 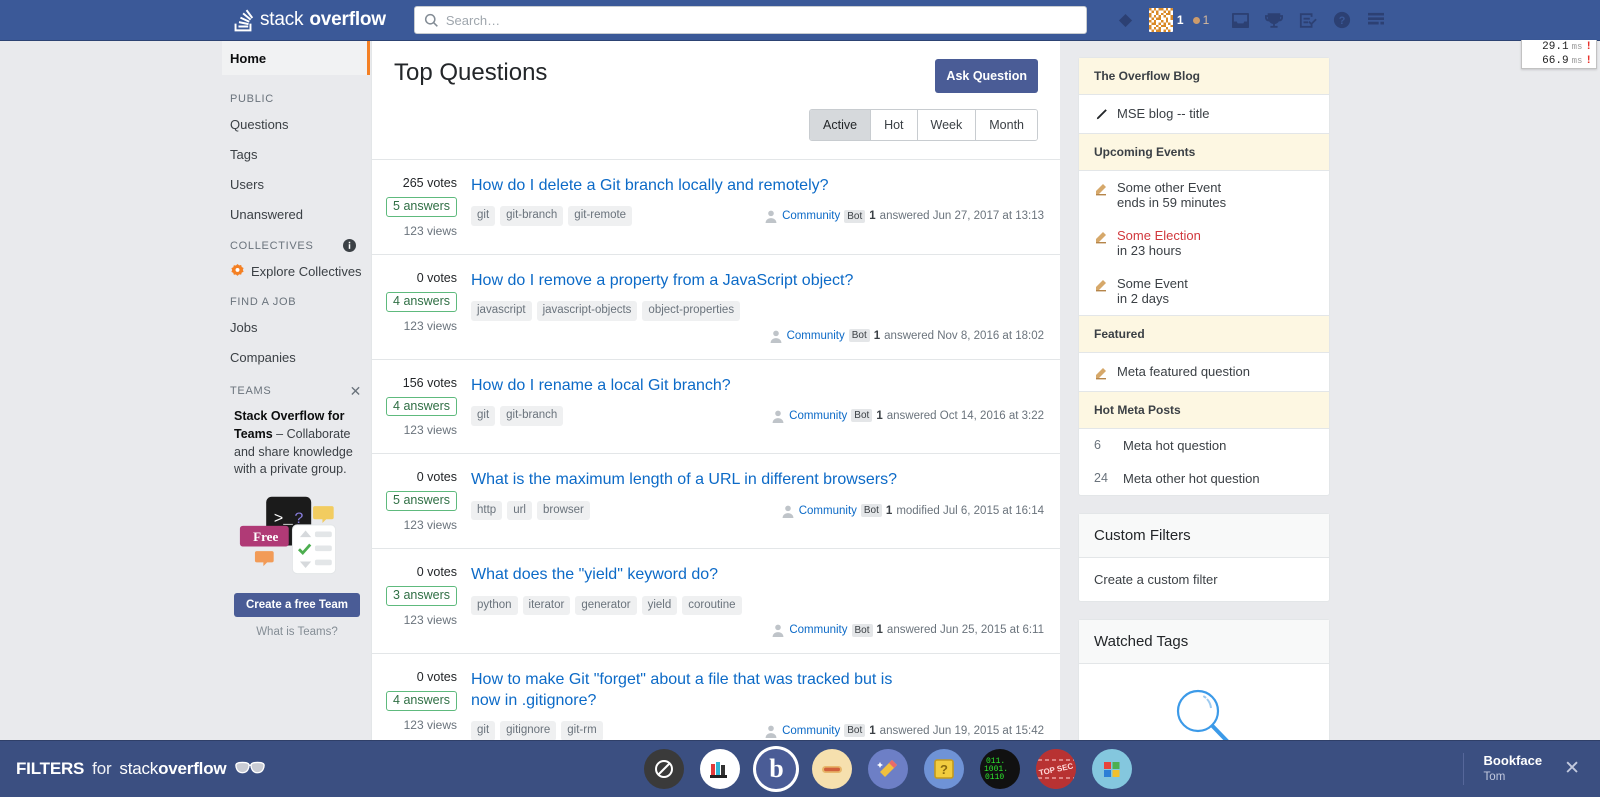 What do you see at coordinates (563, 510) in the screenshot?
I see `tag: browser` at bounding box center [563, 510].